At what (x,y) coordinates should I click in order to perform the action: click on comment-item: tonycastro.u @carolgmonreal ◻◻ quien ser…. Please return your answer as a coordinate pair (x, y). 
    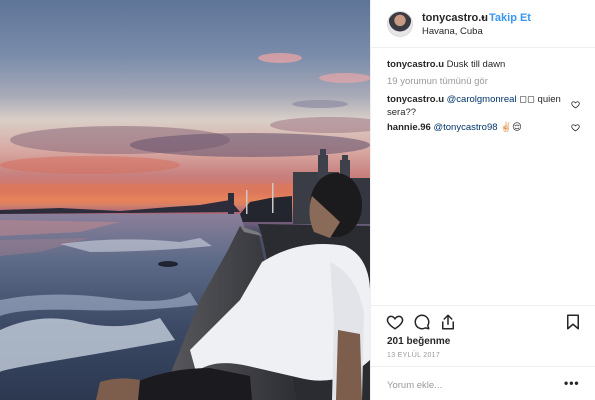
    Looking at the image, I should click on (476, 106).